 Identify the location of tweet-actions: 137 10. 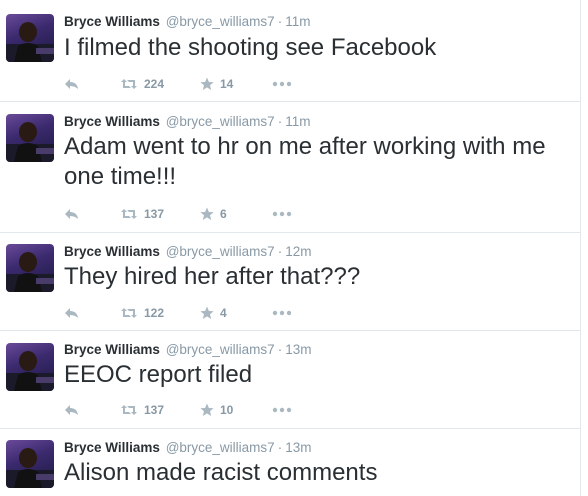
(178, 410).